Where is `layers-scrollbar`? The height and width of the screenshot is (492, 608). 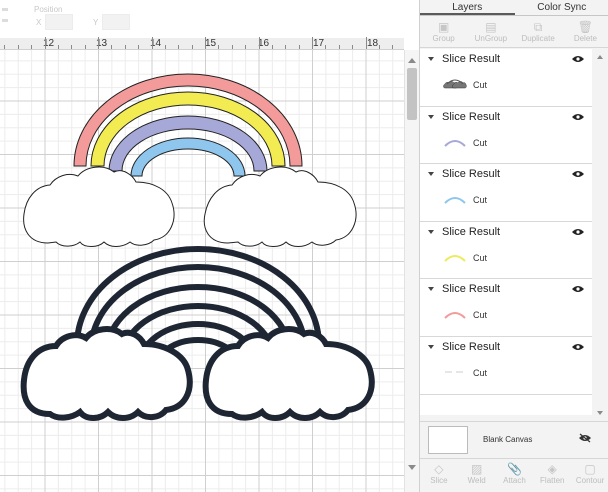 layers-scrollbar is located at coordinates (600, 235).